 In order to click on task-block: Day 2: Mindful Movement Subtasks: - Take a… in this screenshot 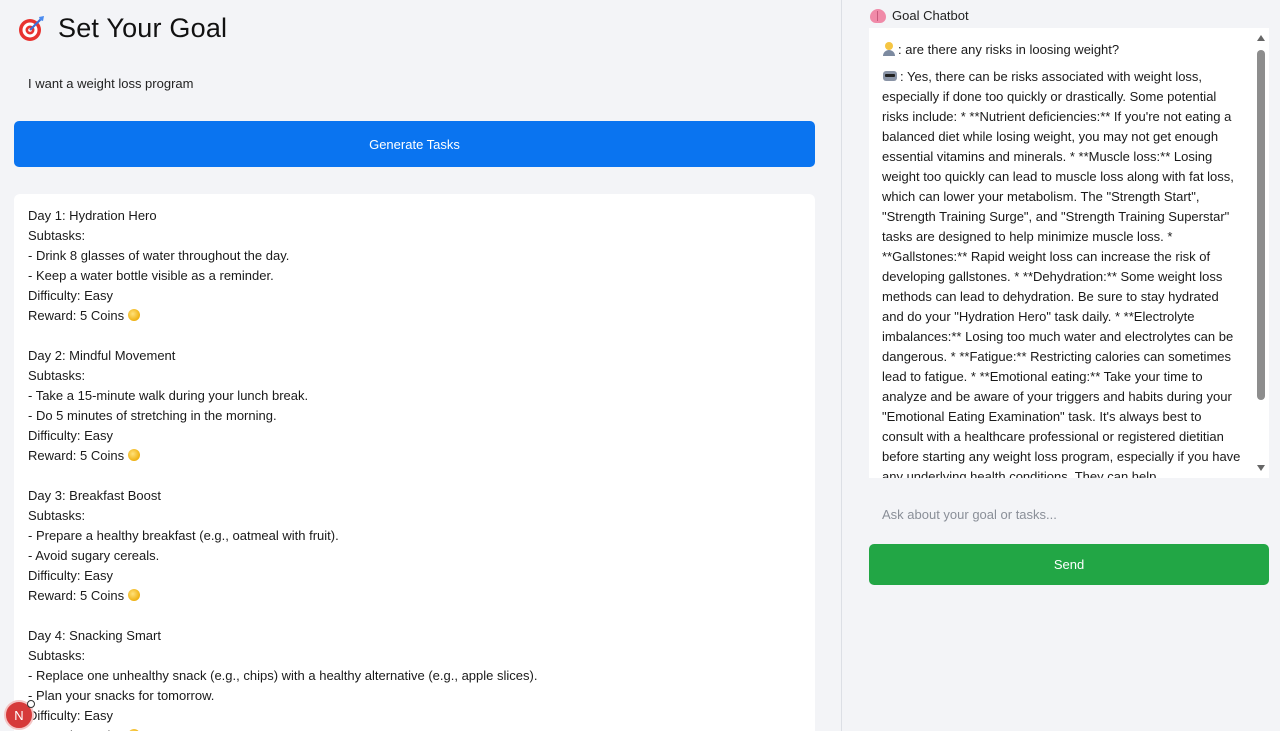, I will do `click(414, 406)`.